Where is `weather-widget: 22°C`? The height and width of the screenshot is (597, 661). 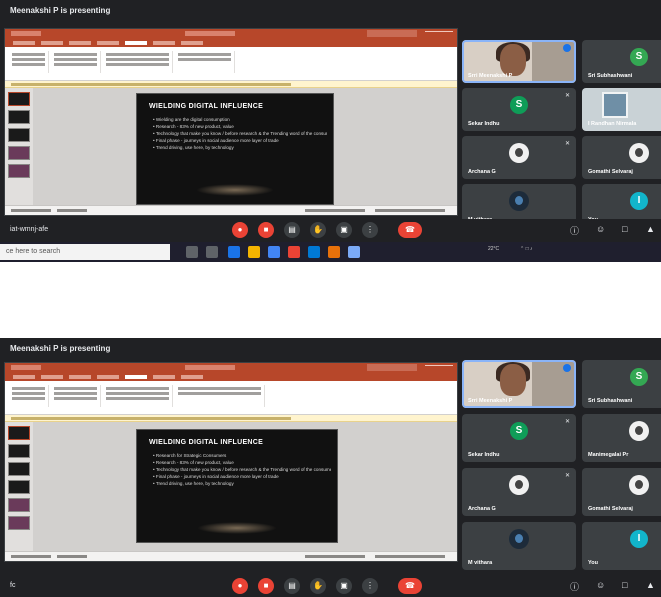
weather-widget: 22°C is located at coordinates (493, 249).